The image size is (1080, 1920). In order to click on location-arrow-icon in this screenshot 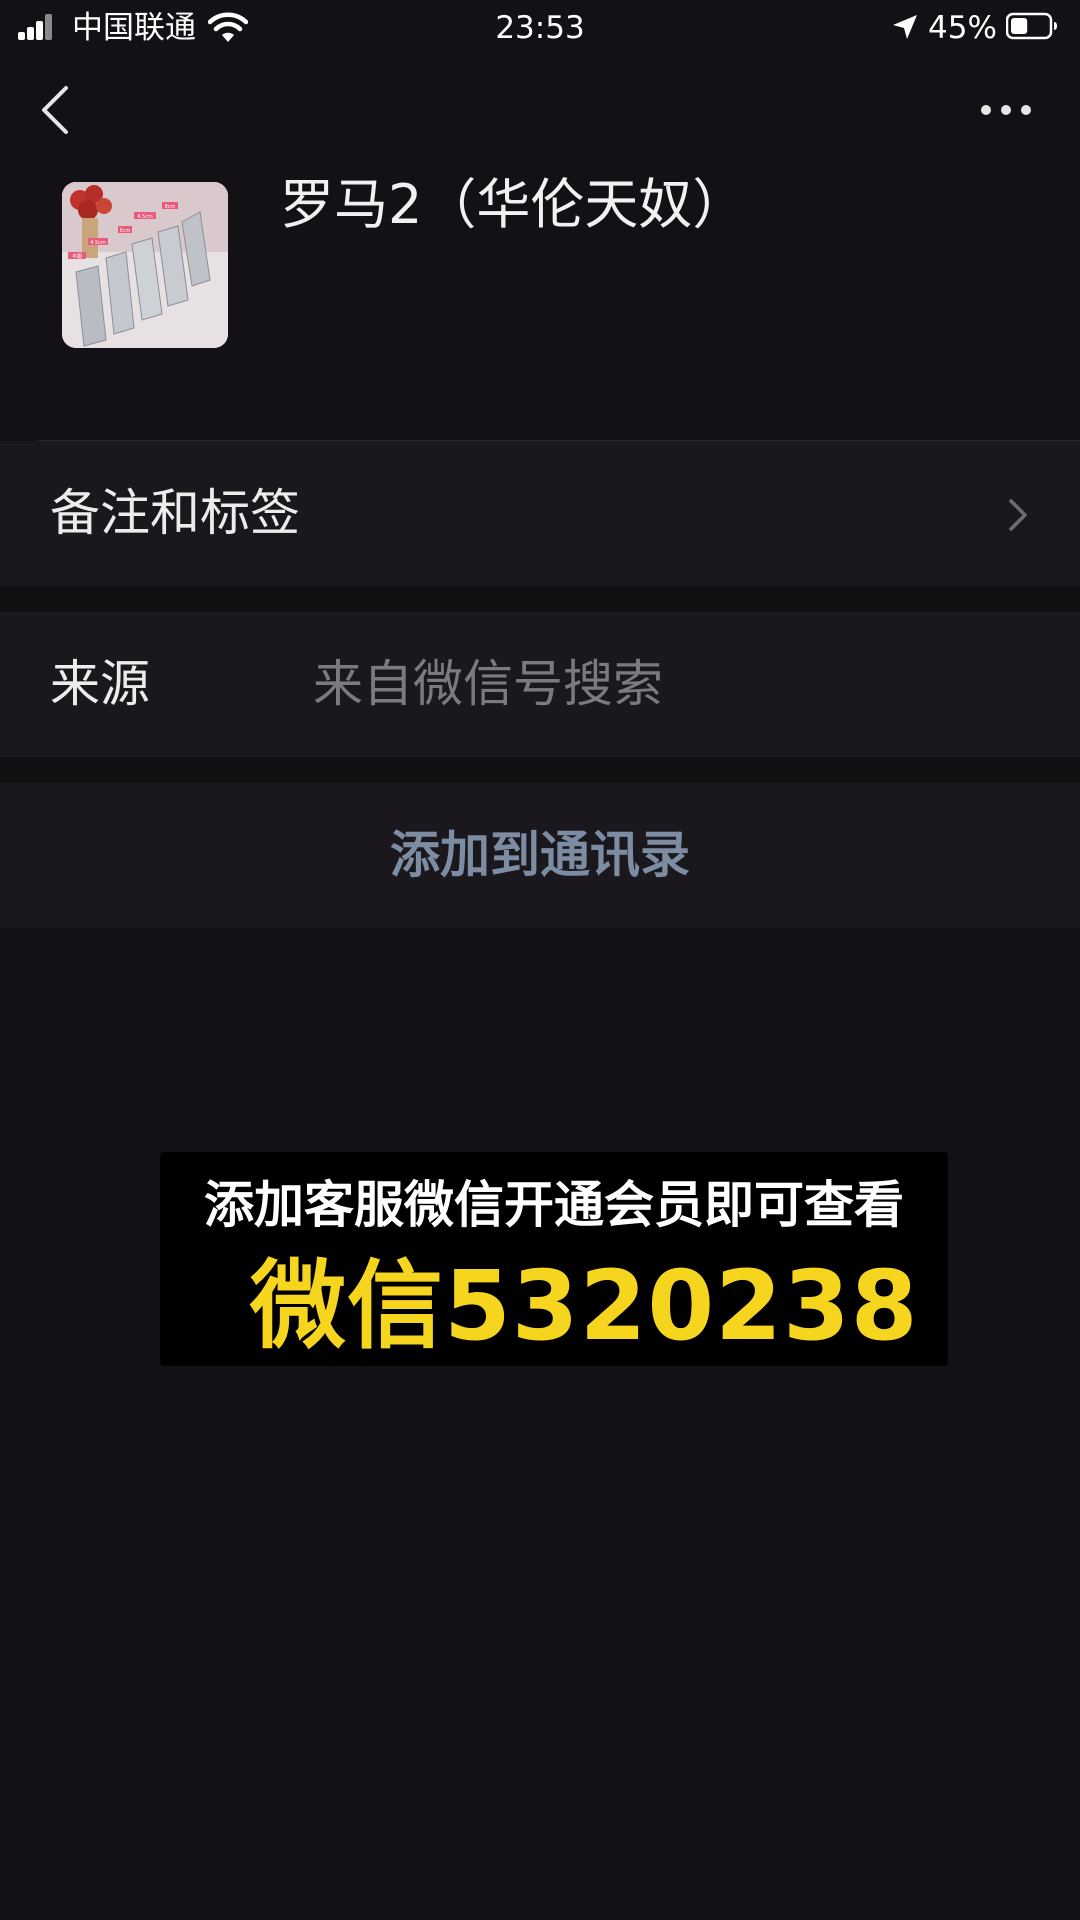, I will do `click(905, 27)`.